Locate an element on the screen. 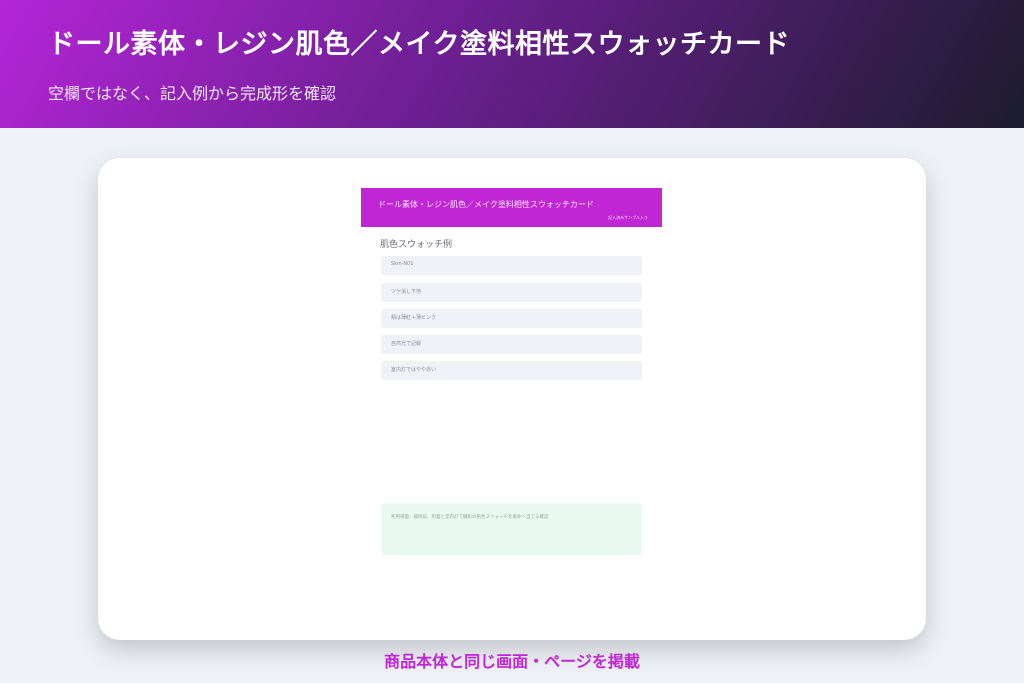  usage-note-text: 利用場面：補修前、到着と室内灯で撮影の肌色スウォッチを素体へ当てる確認 is located at coordinates (470, 517).